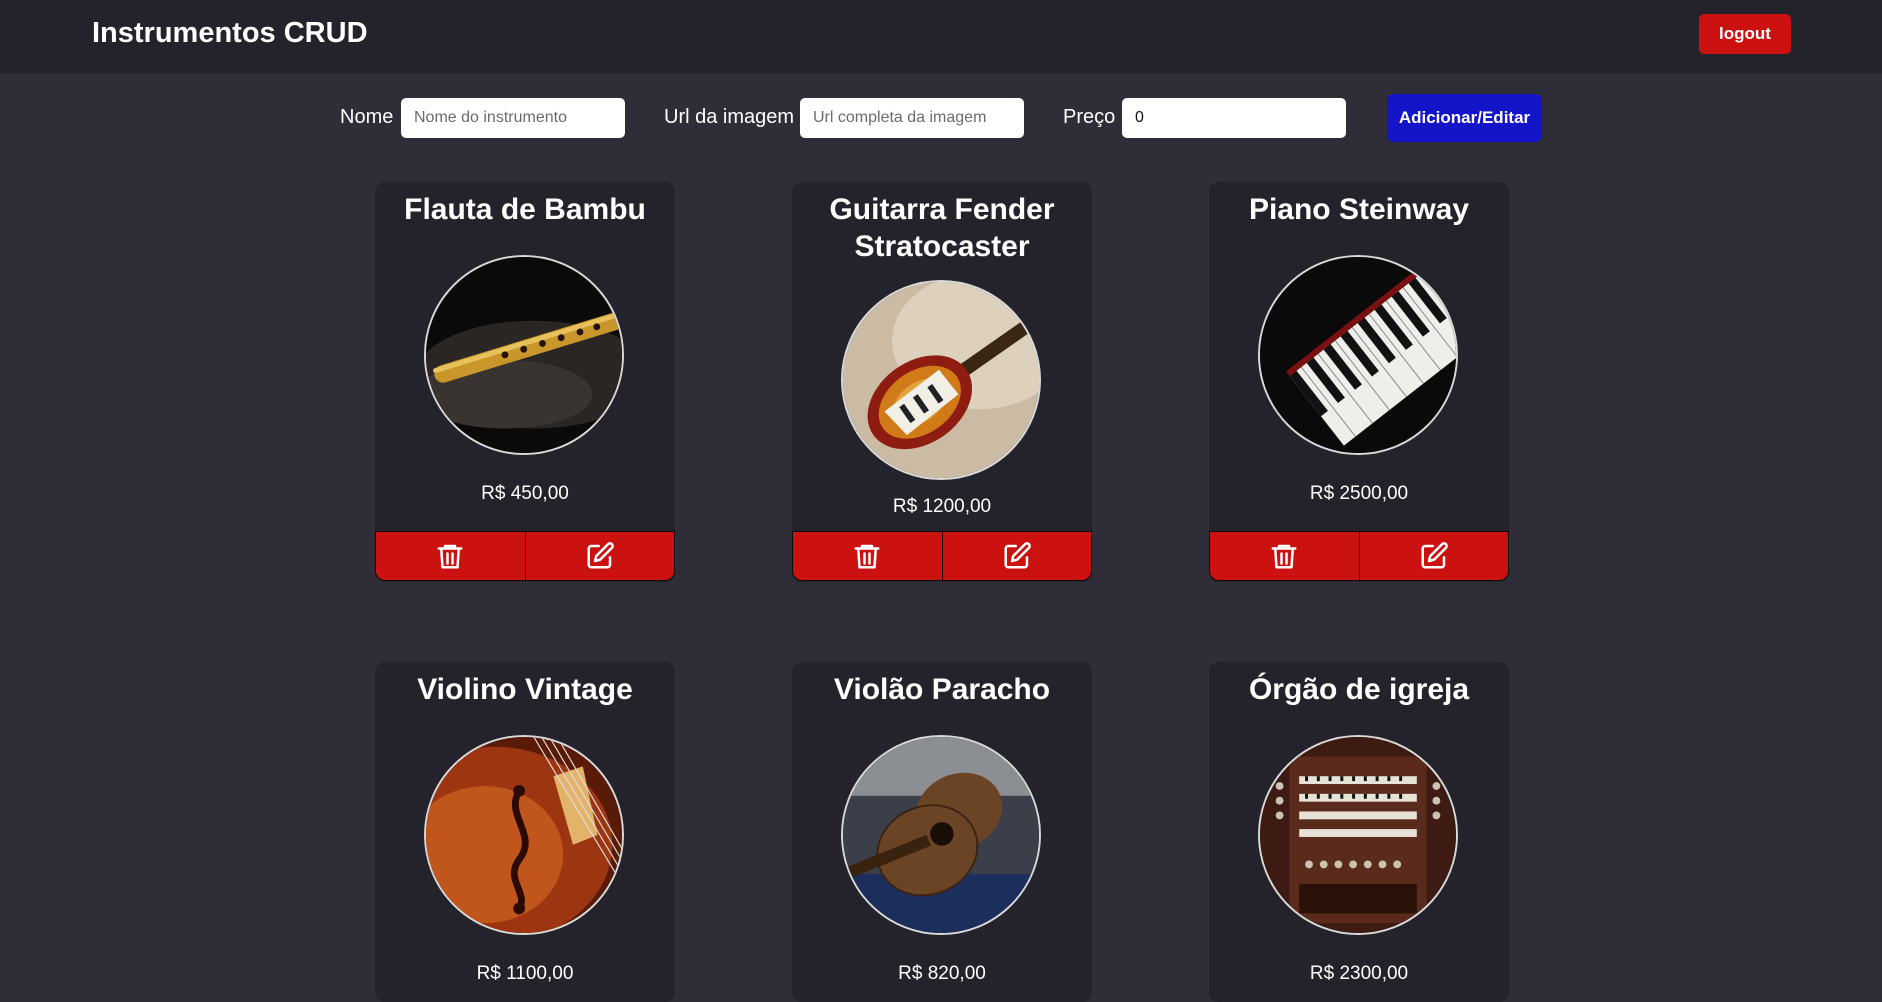  I want to click on instrument-card: Órgão de igreja R$ 2300,00, so click(1359, 832).